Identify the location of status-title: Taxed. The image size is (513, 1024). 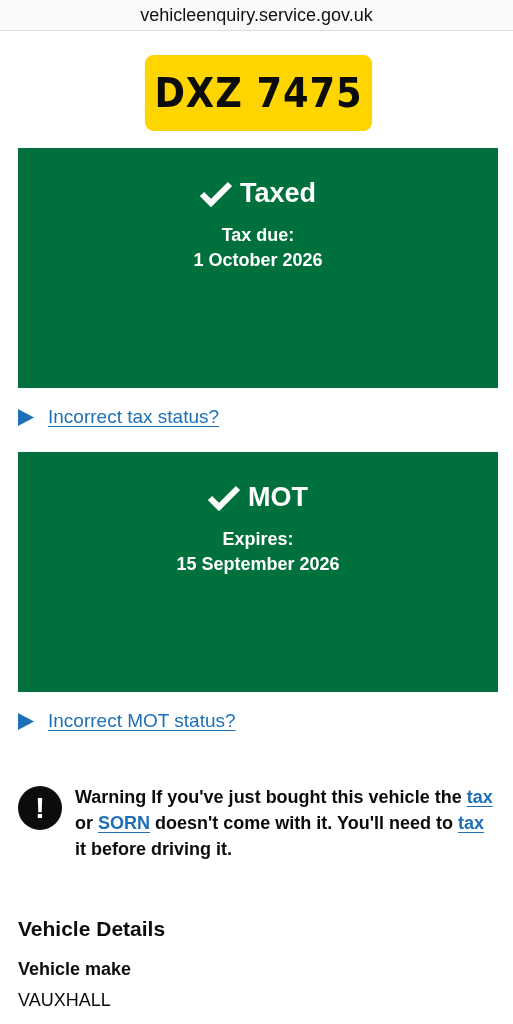
(278, 193).